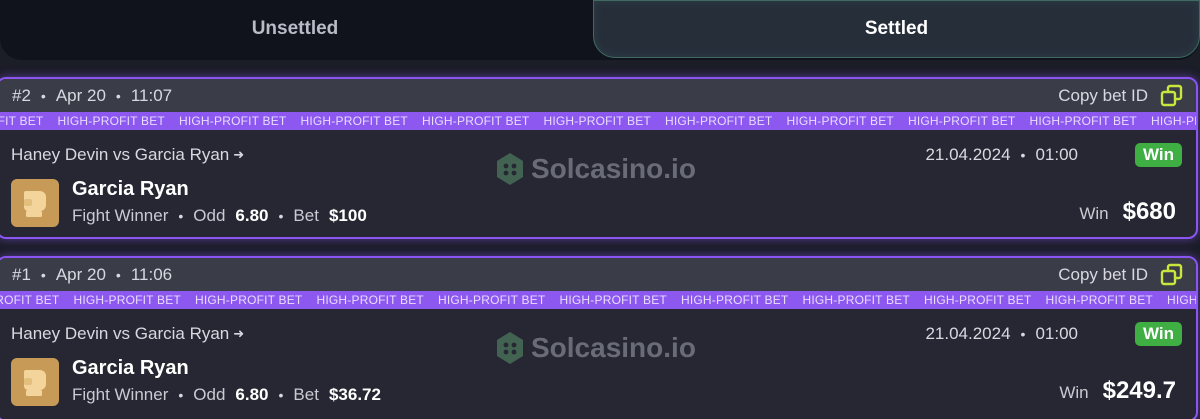 This screenshot has width=1200, height=419. I want to click on bet-amount: $36.72, so click(354, 394).